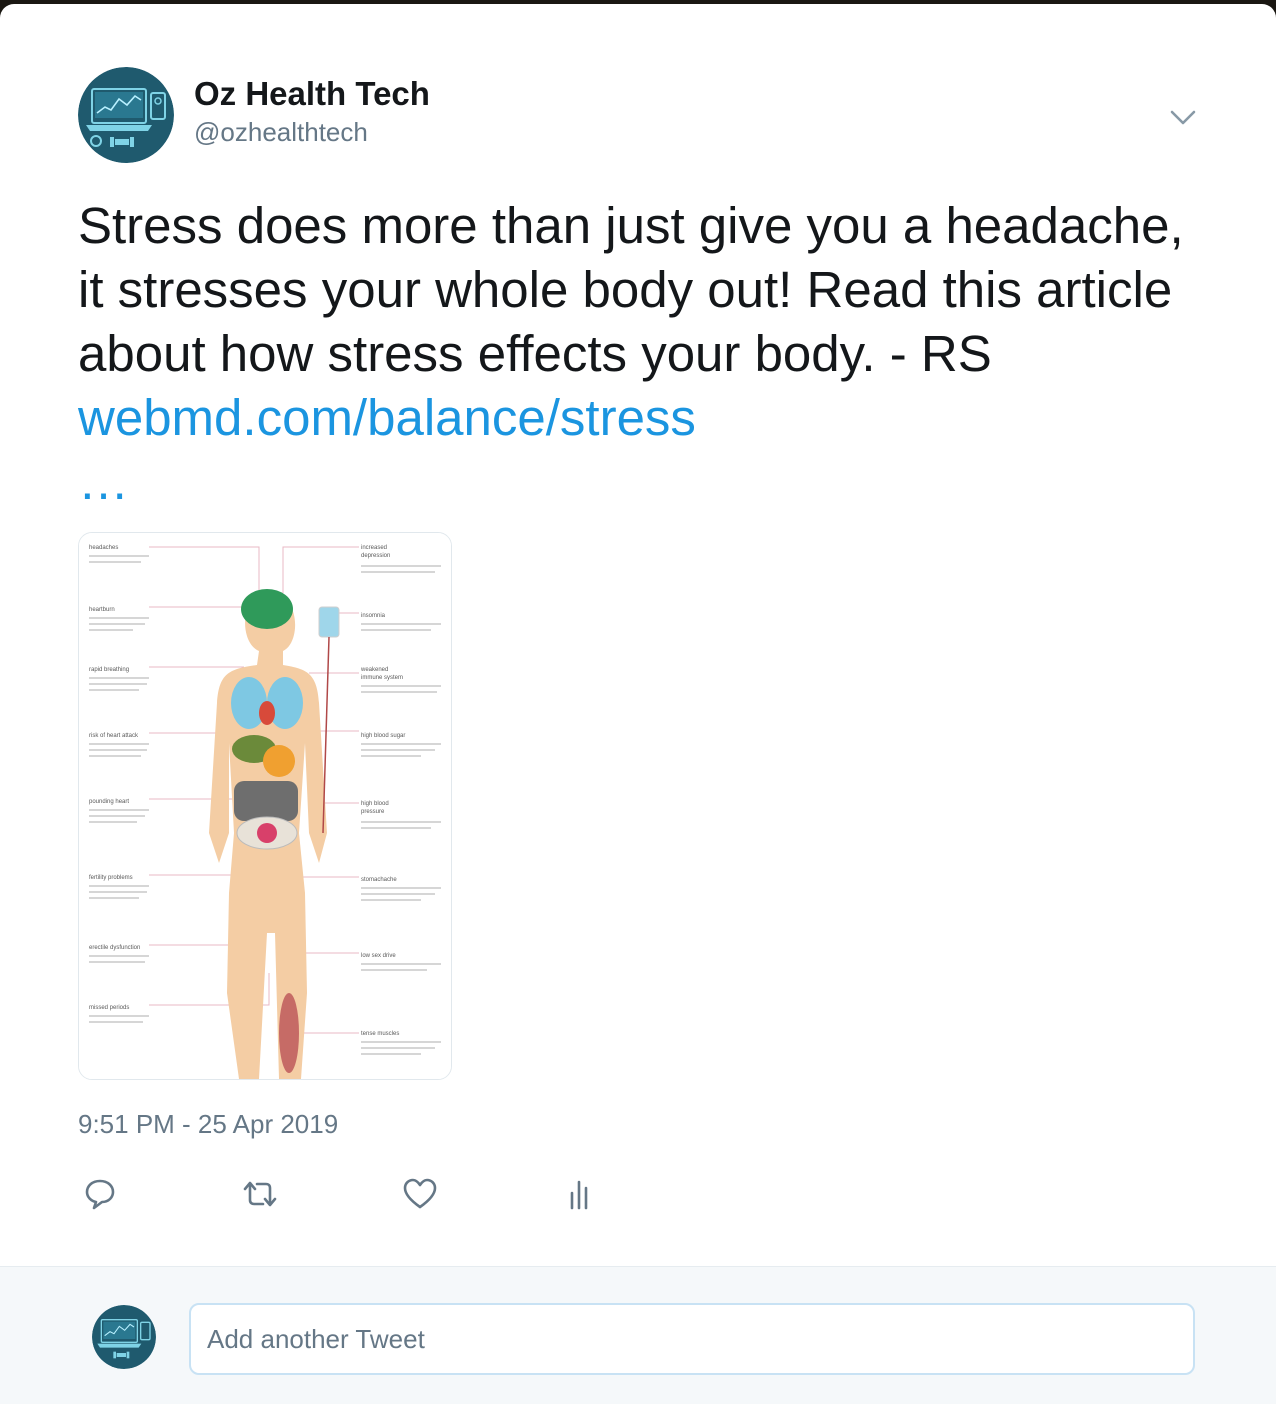 The width and height of the screenshot is (1276, 1404). What do you see at coordinates (378, 956) in the screenshot?
I see `svg-text: low sex drive` at bounding box center [378, 956].